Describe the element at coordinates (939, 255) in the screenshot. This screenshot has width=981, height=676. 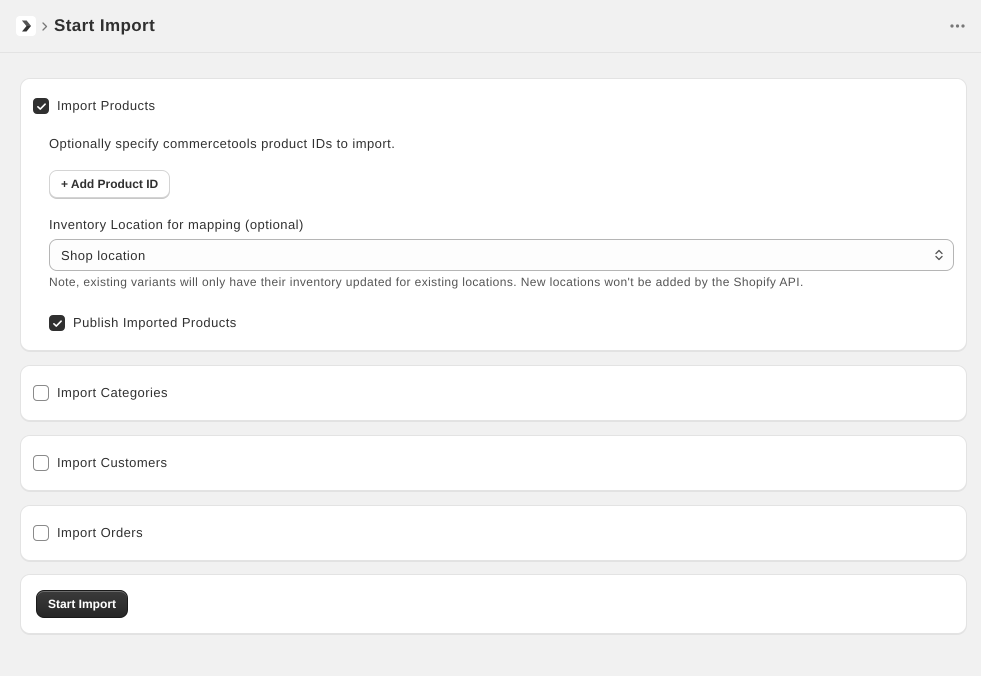
I see `select-chevrons-icon` at that location.